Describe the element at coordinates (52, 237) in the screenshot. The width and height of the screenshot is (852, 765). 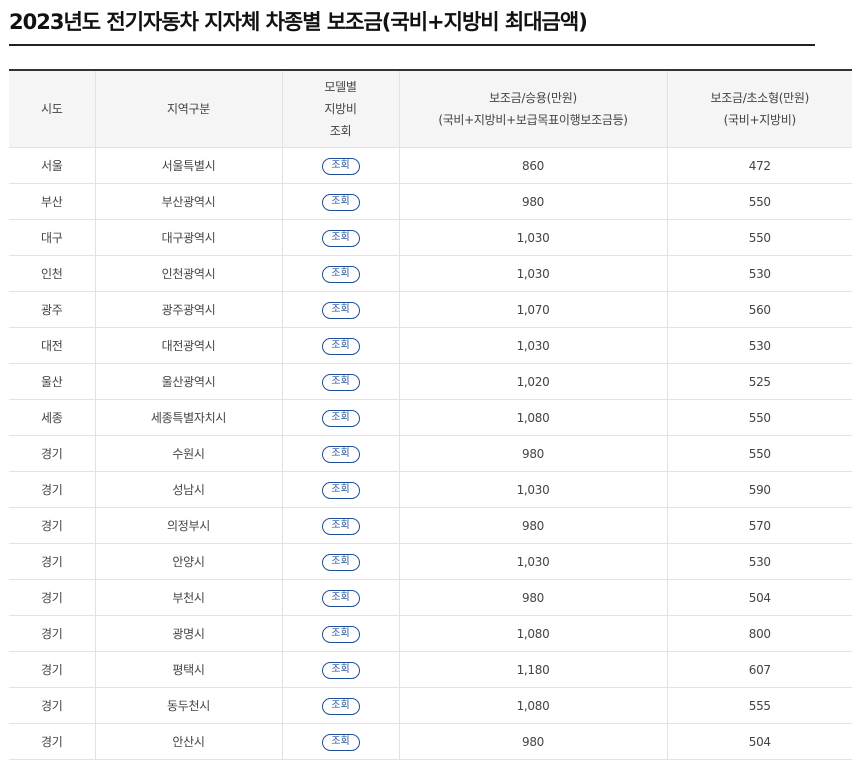
I see `cell-region: 대구` at that location.